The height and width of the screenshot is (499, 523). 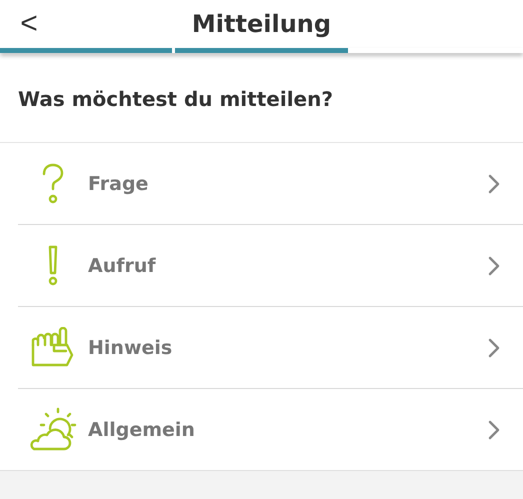 I want to click on page-title: Mitteilung, so click(x=261, y=24).